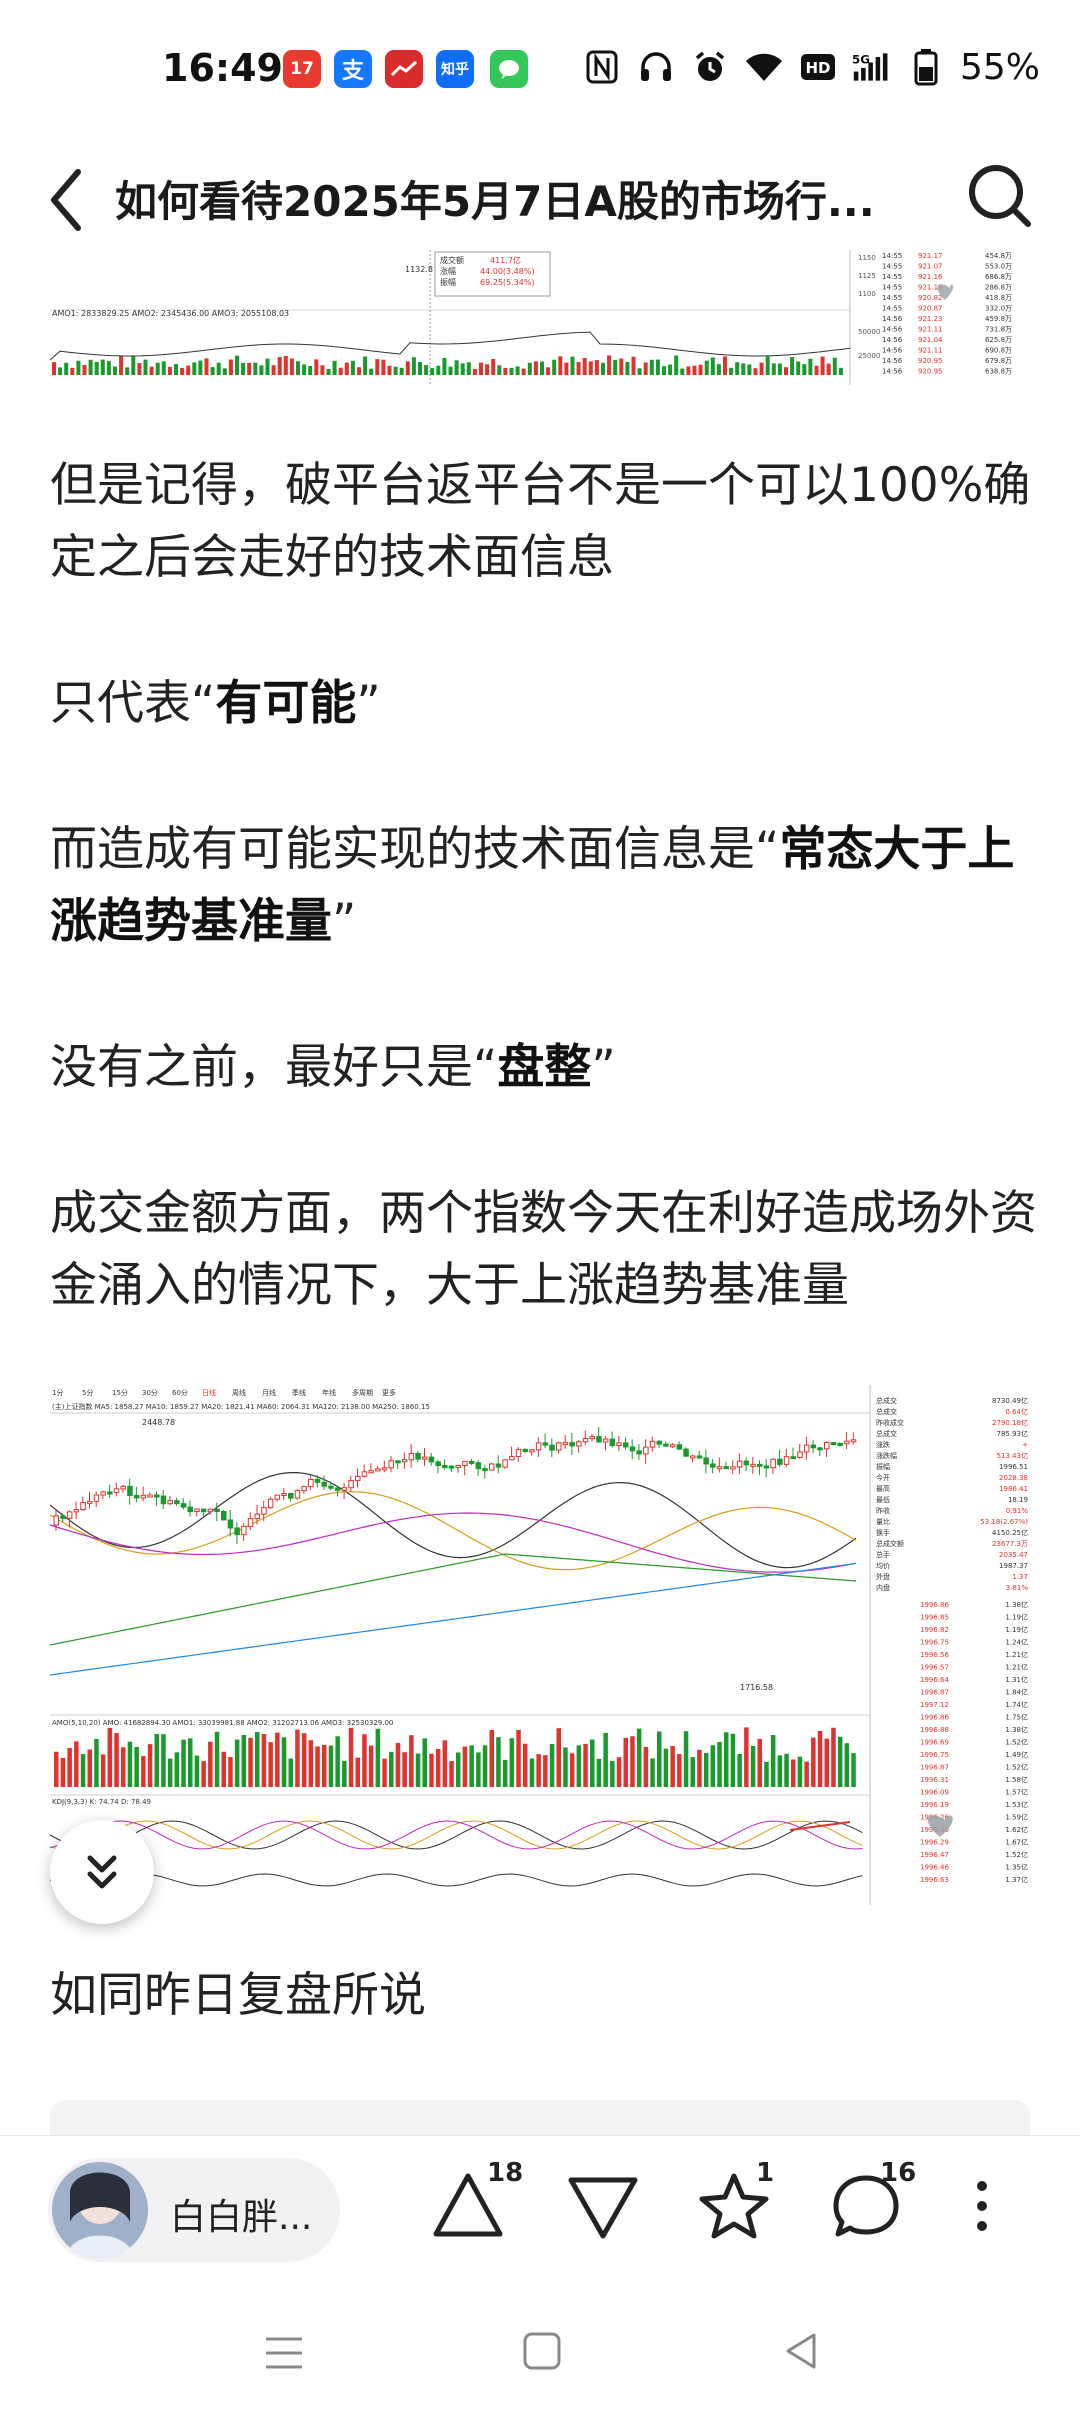 This screenshot has height=2412, width=1080. Describe the element at coordinates (802, 2351) in the screenshot. I see `back-nav-button` at that location.